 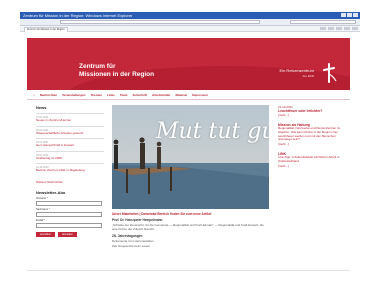 What do you see at coordinates (355, 28) in the screenshot?
I see `tools-menu-icon` at bounding box center [355, 28].